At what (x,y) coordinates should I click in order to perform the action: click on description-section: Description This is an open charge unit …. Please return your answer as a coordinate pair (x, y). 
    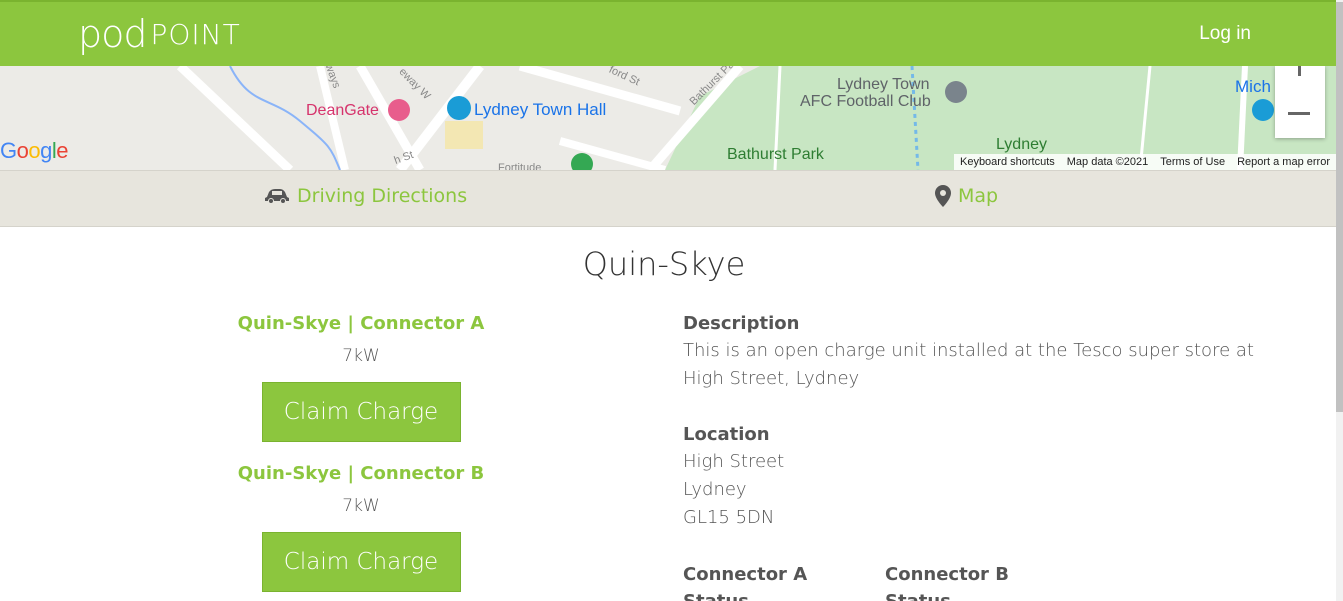
    Looking at the image, I should click on (973, 353).